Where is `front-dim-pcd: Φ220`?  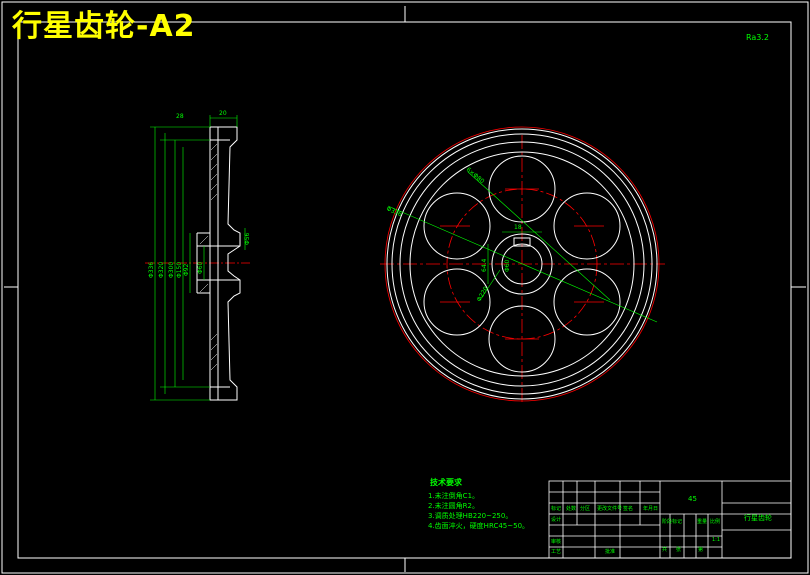
front-dim-pcd: Φ220 is located at coordinates (483, 294).